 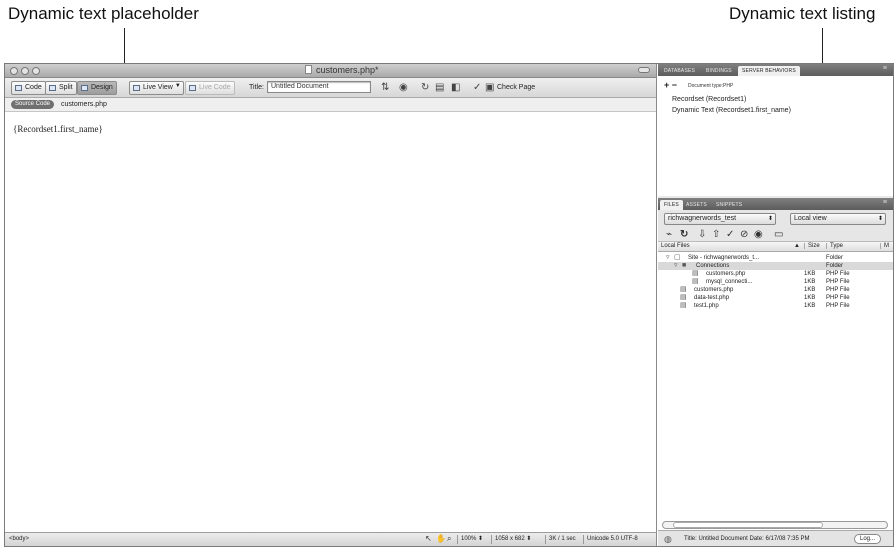 What do you see at coordinates (709, 99) in the screenshot?
I see `server-behavior-recordset: Recordset (Recordset1)` at bounding box center [709, 99].